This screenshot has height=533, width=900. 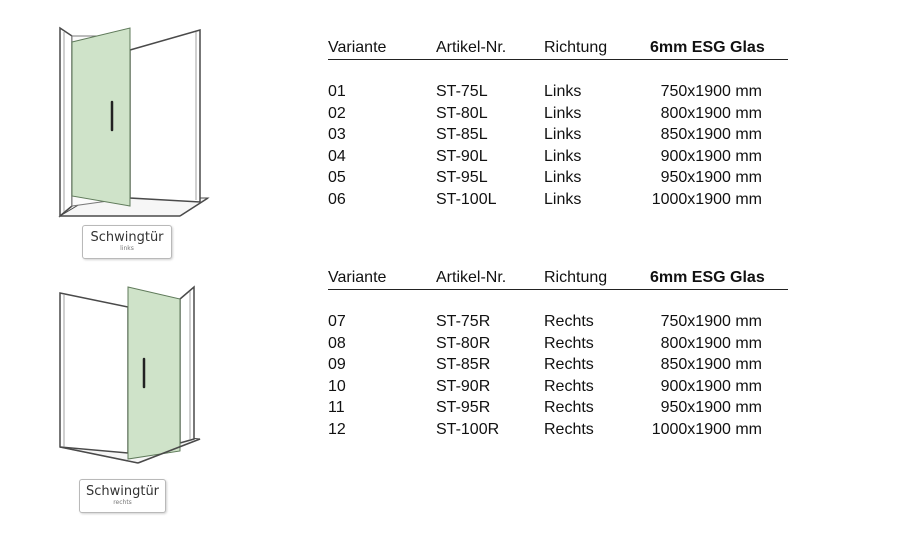 What do you see at coordinates (462, 178) in the screenshot?
I see `cell-artikel-nr: ST-95L` at bounding box center [462, 178].